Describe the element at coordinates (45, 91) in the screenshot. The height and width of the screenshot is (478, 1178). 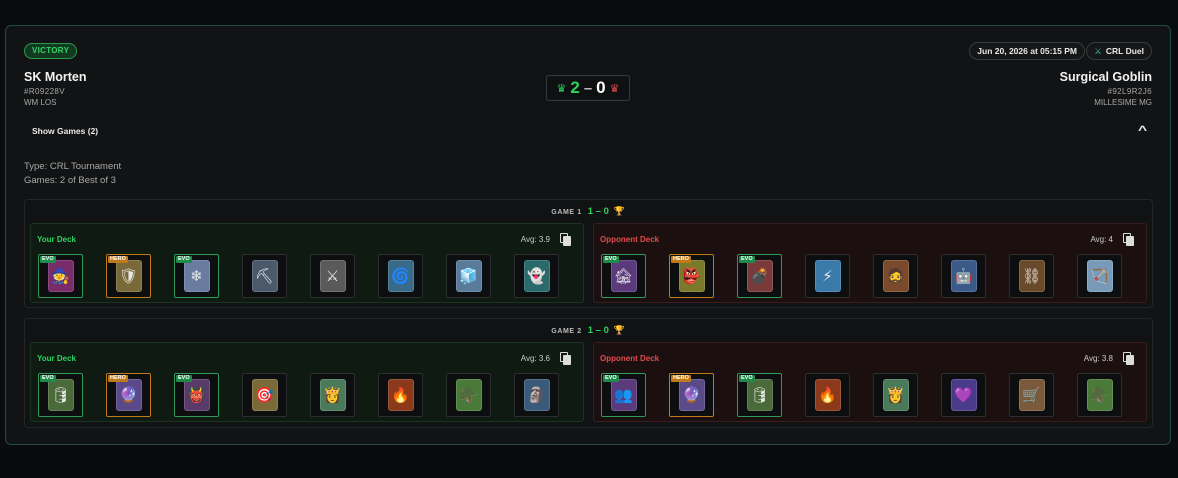
I see `player-tag: #R09228V` at that location.